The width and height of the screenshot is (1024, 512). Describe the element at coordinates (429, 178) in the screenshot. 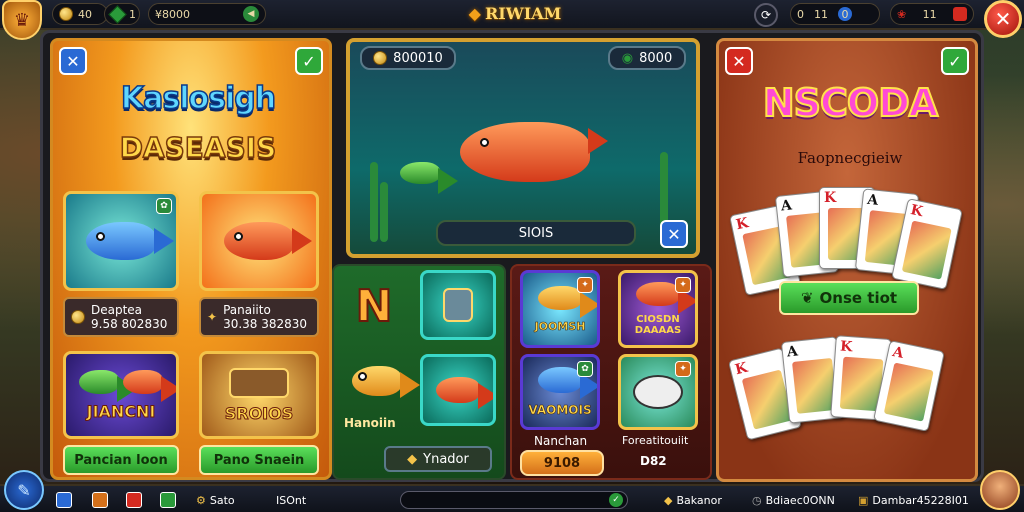

I see `small-fish-icon` at that location.